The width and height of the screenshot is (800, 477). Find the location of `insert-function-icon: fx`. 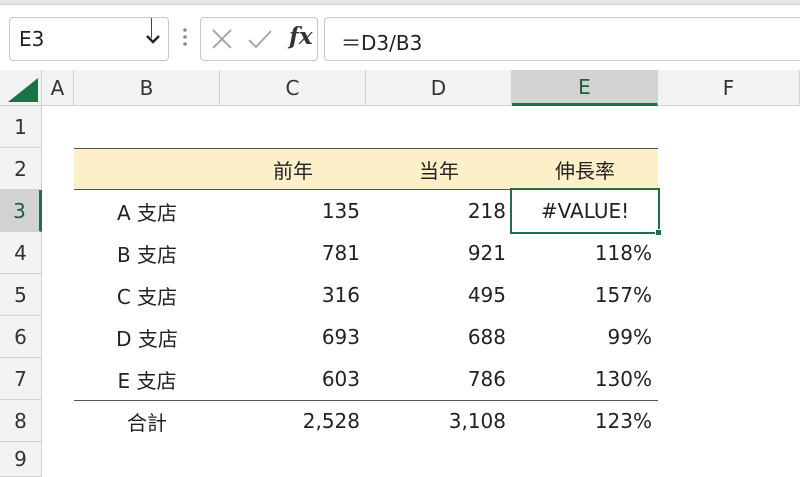

insert-function-icon: fx is located at coordinates (301, 36).